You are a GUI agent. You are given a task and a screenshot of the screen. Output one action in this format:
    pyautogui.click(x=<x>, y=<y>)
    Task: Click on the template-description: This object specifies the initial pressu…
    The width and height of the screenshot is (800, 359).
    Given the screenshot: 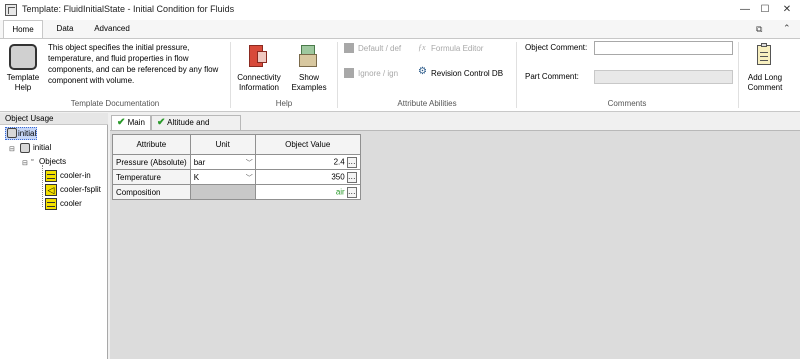 What is the action you would take?
    pyautogui.click(x=133, y=64)
    